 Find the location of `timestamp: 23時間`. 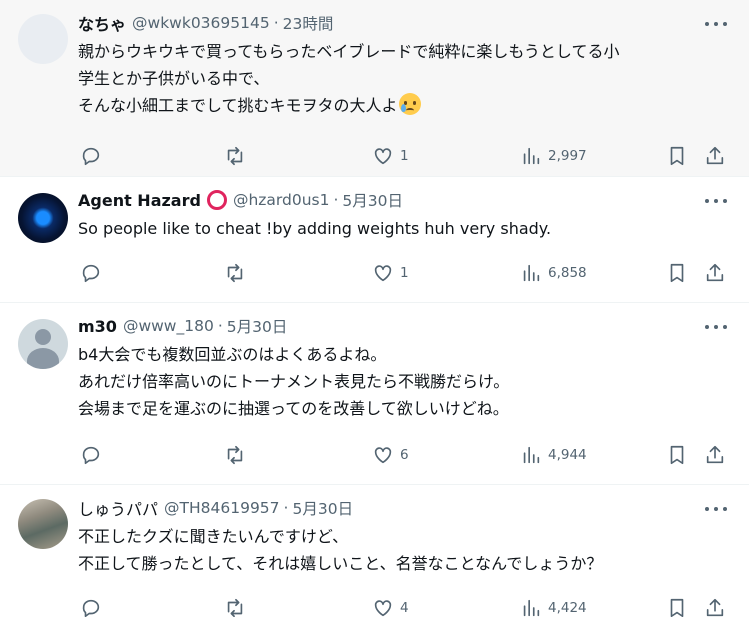

timestamp: 23時間 is located at coordinates (308, 23).